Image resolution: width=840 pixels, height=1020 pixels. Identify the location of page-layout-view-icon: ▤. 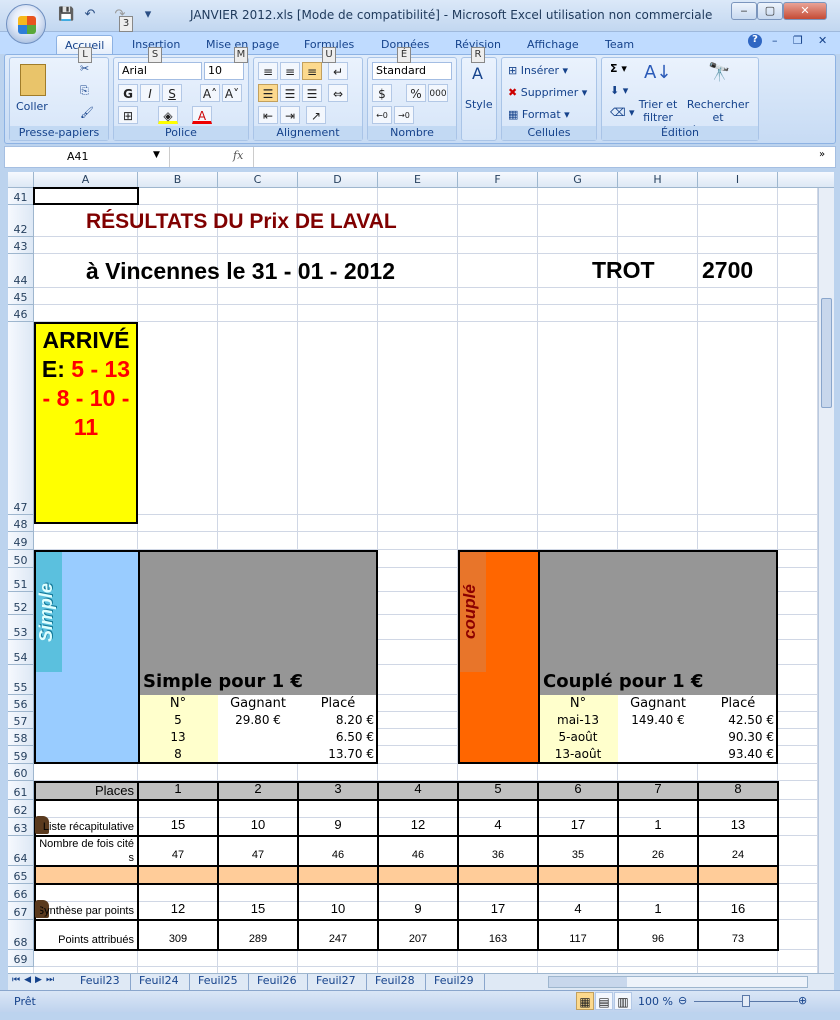
(604, 1001).